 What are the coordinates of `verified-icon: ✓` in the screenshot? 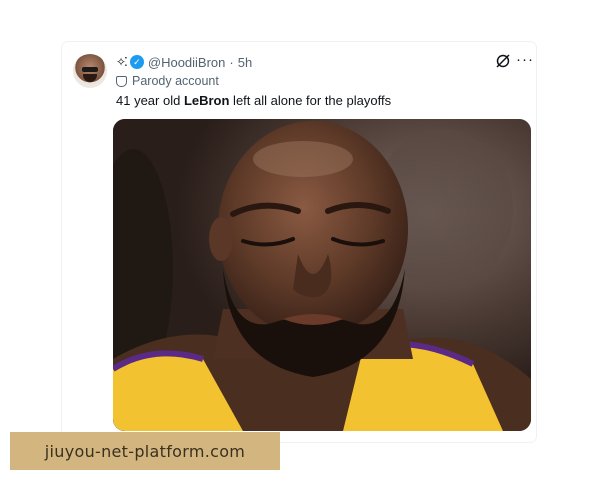 It's located at (136, 62).